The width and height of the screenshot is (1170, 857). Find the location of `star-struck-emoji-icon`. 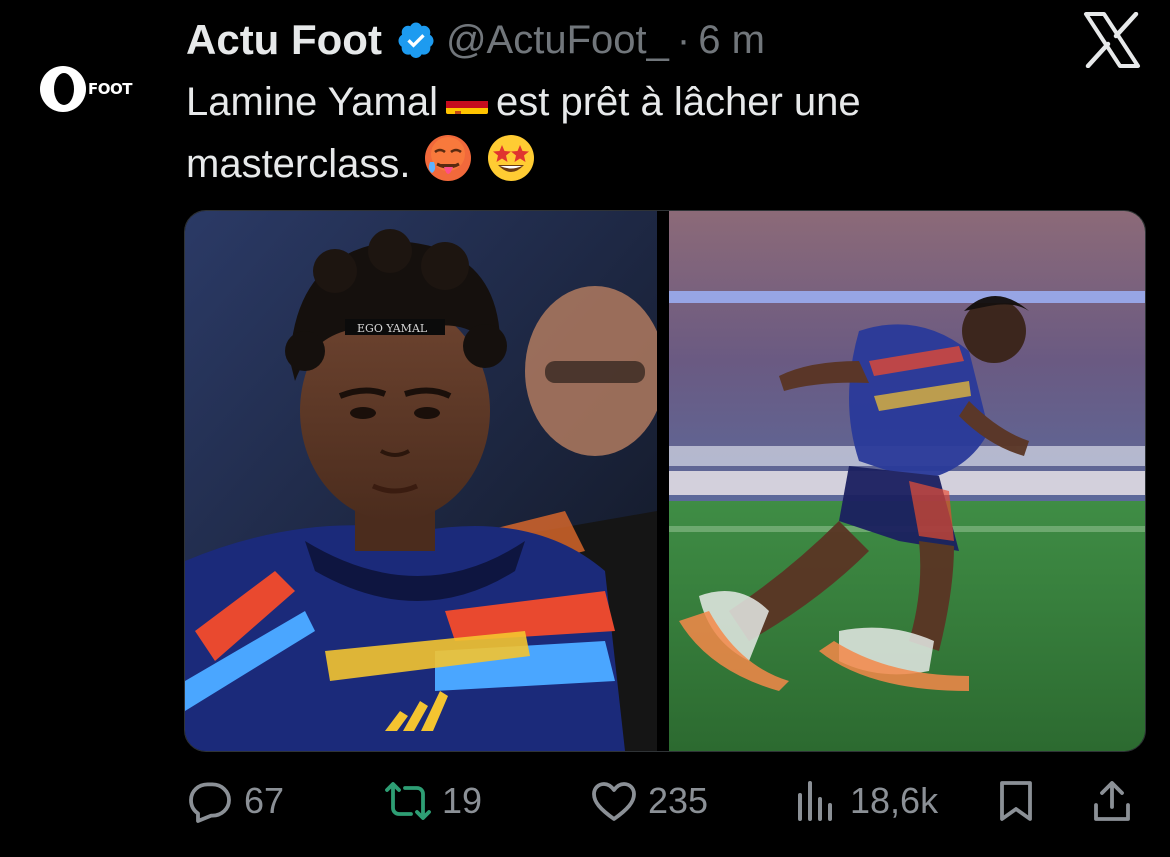

star-struck-emoji-icon is located at coordinates (511, 166).